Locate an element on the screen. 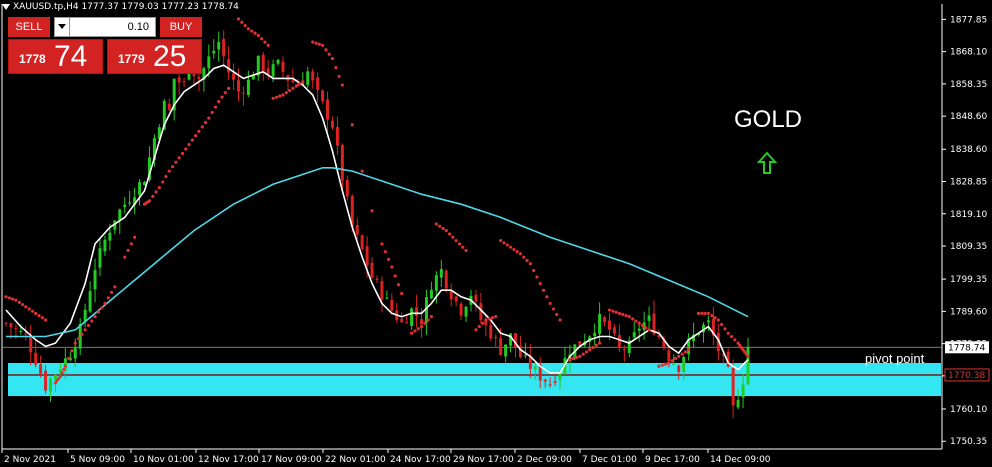 This screenshot has height=467, width=992. current-price-label: 1778.74 is located at coordinates (966, 348).